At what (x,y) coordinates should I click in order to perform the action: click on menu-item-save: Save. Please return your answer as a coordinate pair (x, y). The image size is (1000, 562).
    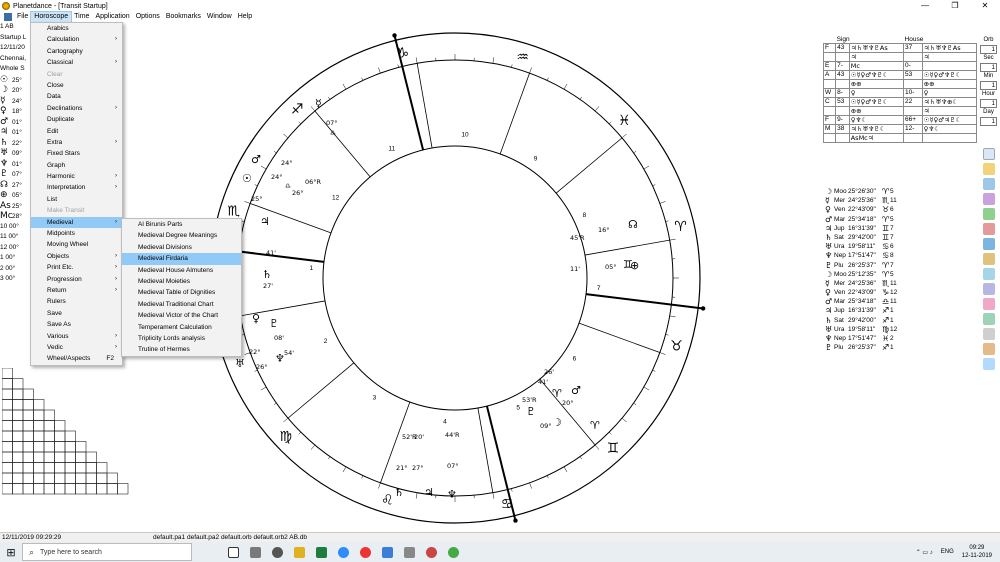
    Looking at the image, I should click on (76, 313).